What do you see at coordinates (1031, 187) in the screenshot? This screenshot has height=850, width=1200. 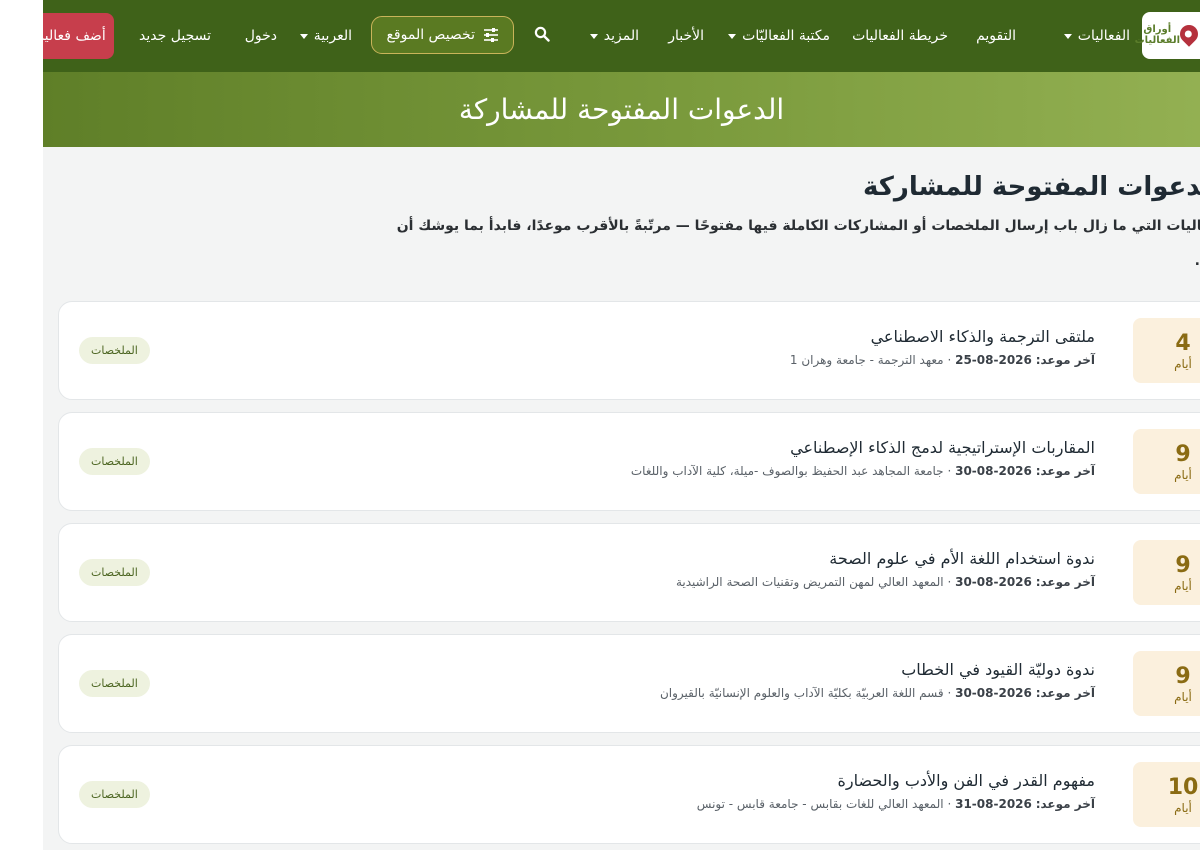 I see `section-title: الدعوات المفتوحة للمشاركة` at bounding box center [1031, 187].